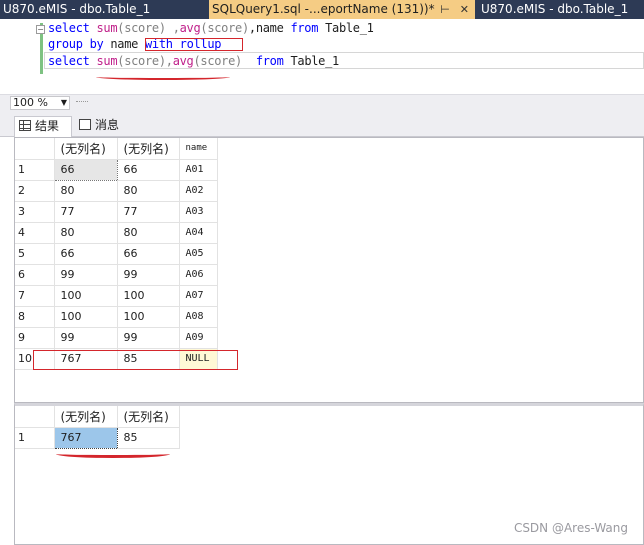 The height and width of the screenshot is (545, 644). I want to click on table-cell: A07, so click(198, 296).